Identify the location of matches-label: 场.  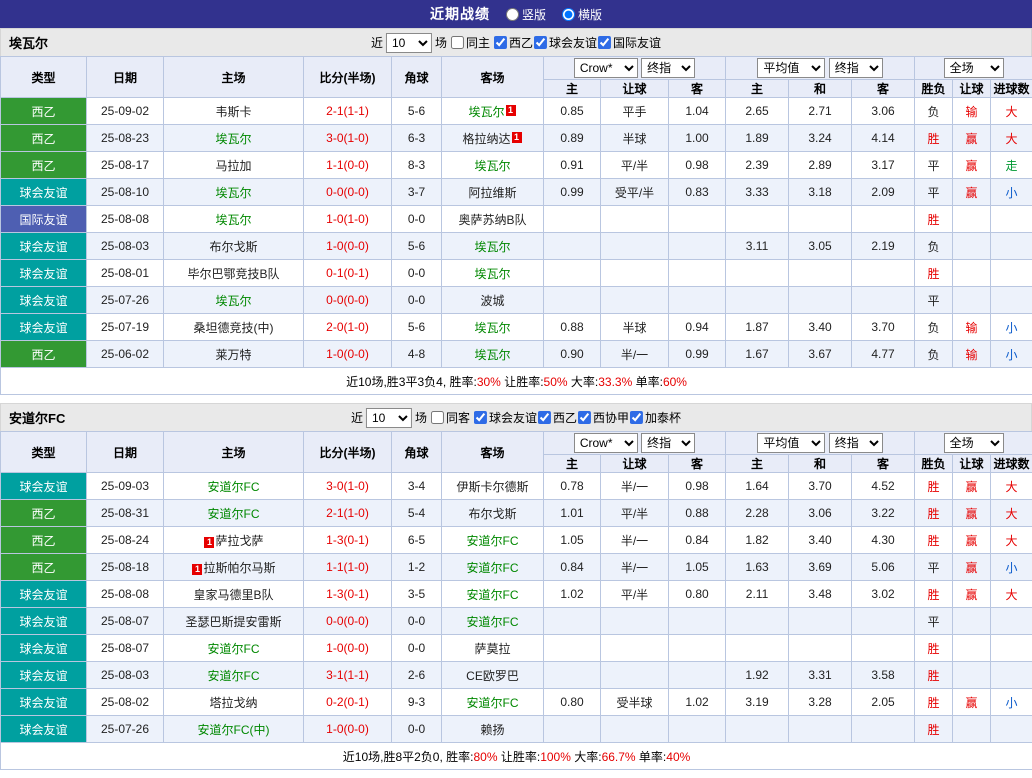
(441, 42).